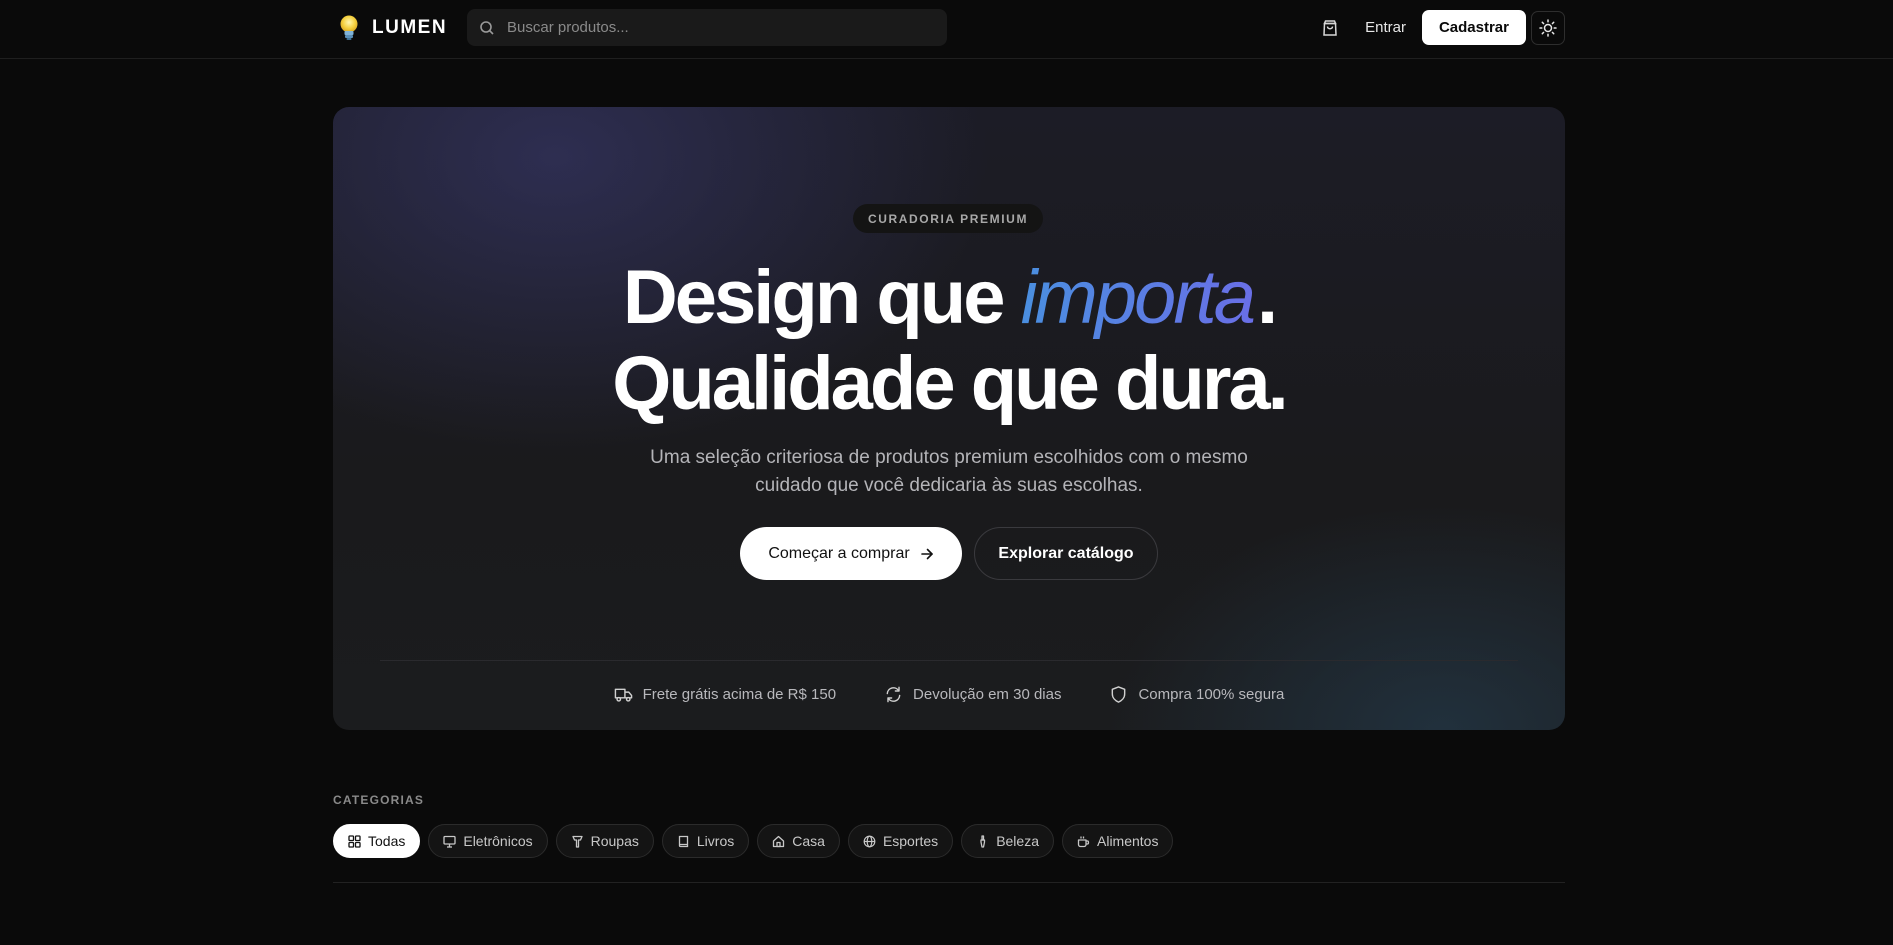 This screenshot has width=1893, height=945. I want to click on theme-toggle-button, so click(1548, 27).